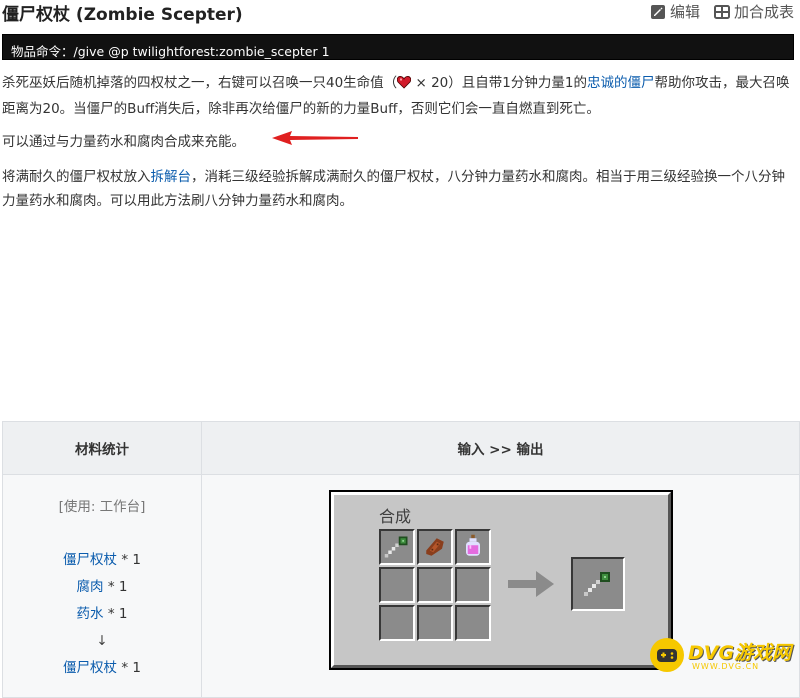 The width and height of the screenshot is (800, 698). Describe the element at coordinates (201, 51) in the screenshot. I see `command-text: /give @p twilightforest:zombie_scepter 1` at that location.